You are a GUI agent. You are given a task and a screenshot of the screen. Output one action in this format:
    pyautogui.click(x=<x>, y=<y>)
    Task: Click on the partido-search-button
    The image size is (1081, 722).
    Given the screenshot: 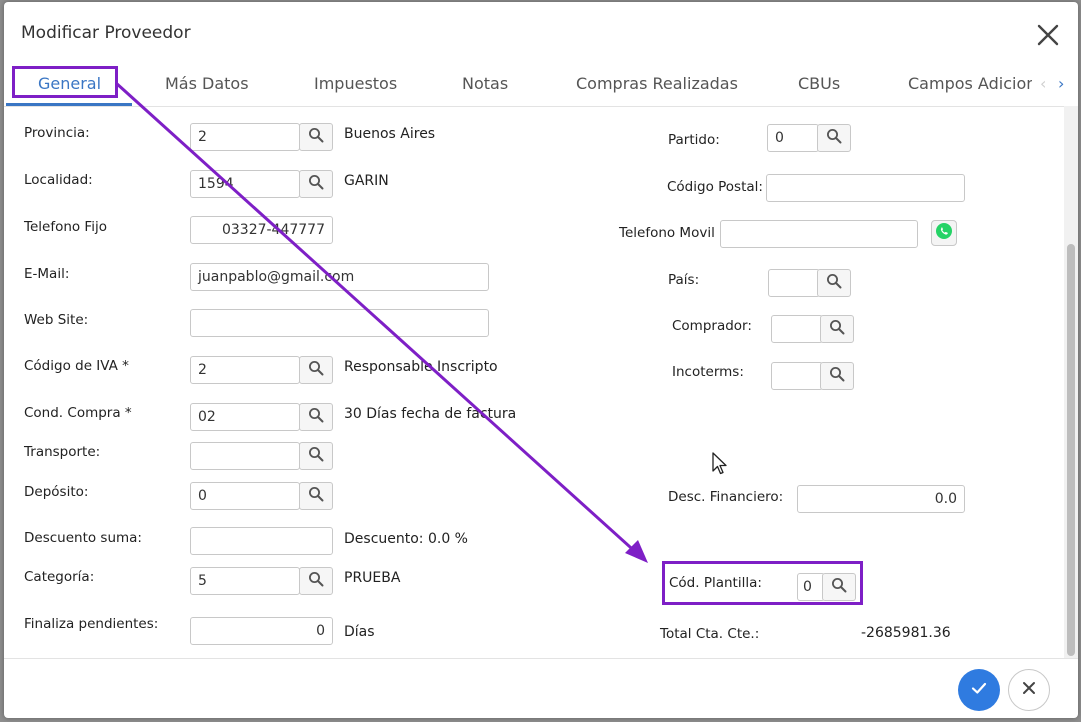 What is the action you would take?
    pyautogui.click(x=834, y=138)
    